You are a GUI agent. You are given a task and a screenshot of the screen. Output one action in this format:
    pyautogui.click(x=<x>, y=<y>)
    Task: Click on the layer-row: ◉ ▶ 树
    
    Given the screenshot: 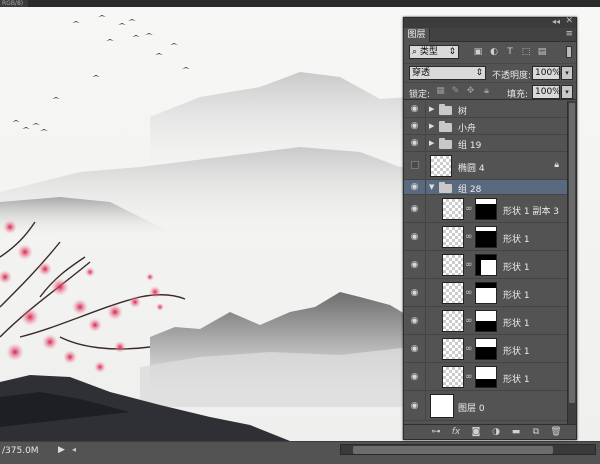 What is the action you would take?
    pyautogui.click(x=485, y=109)
    